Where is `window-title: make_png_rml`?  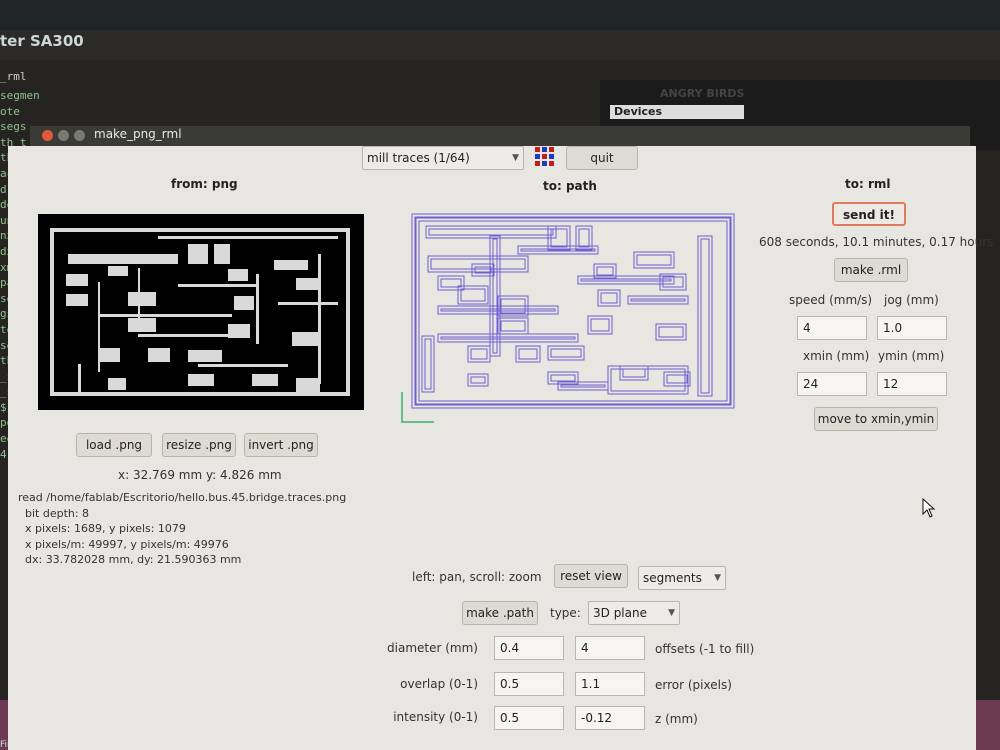 window-title: make_png_rml is located at coordinates (138, 134).